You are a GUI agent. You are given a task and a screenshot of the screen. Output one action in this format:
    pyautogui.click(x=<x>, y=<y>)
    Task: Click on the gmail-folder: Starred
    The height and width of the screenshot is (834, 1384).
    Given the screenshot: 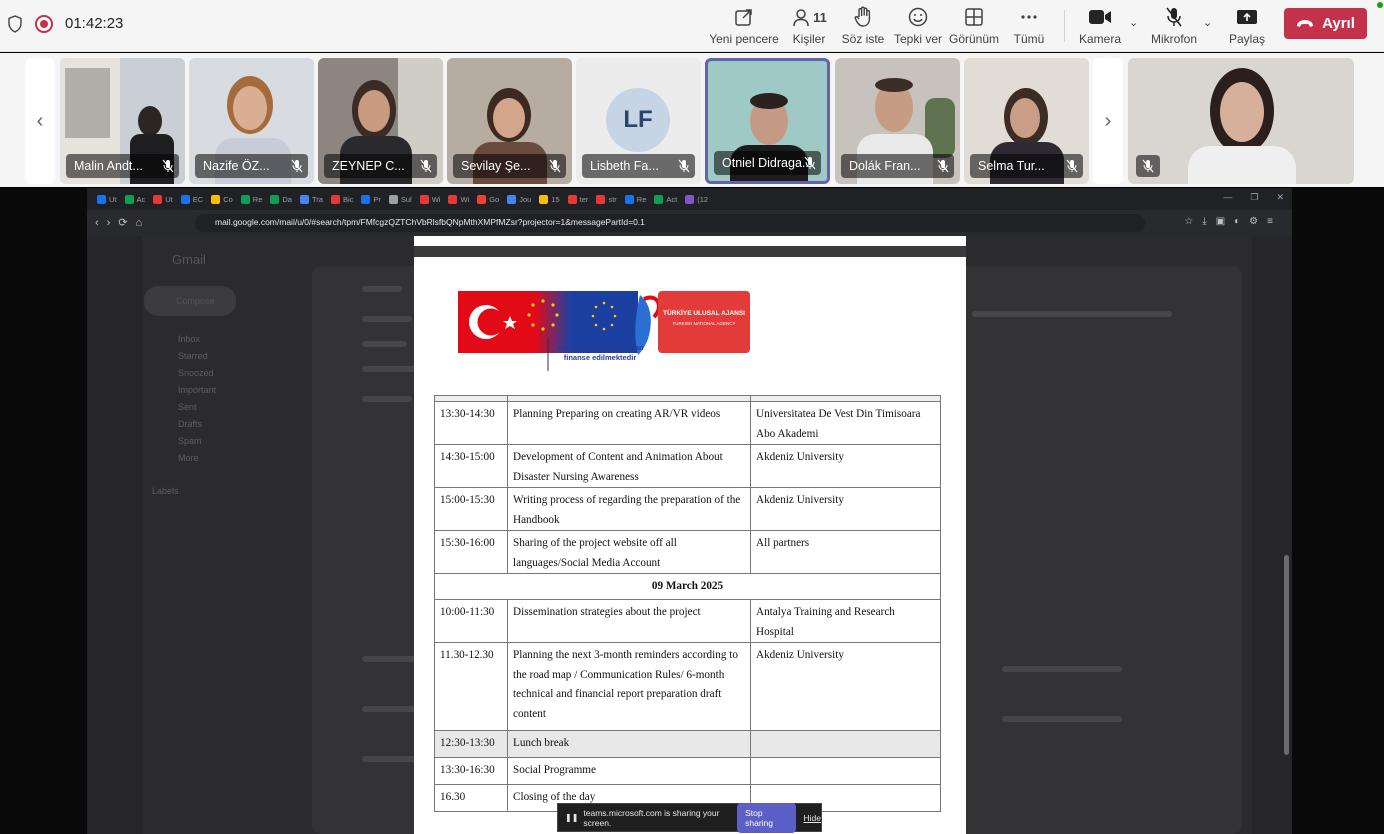 What is the action you would take?
    pyautogui.click(x=233, y=357)
    